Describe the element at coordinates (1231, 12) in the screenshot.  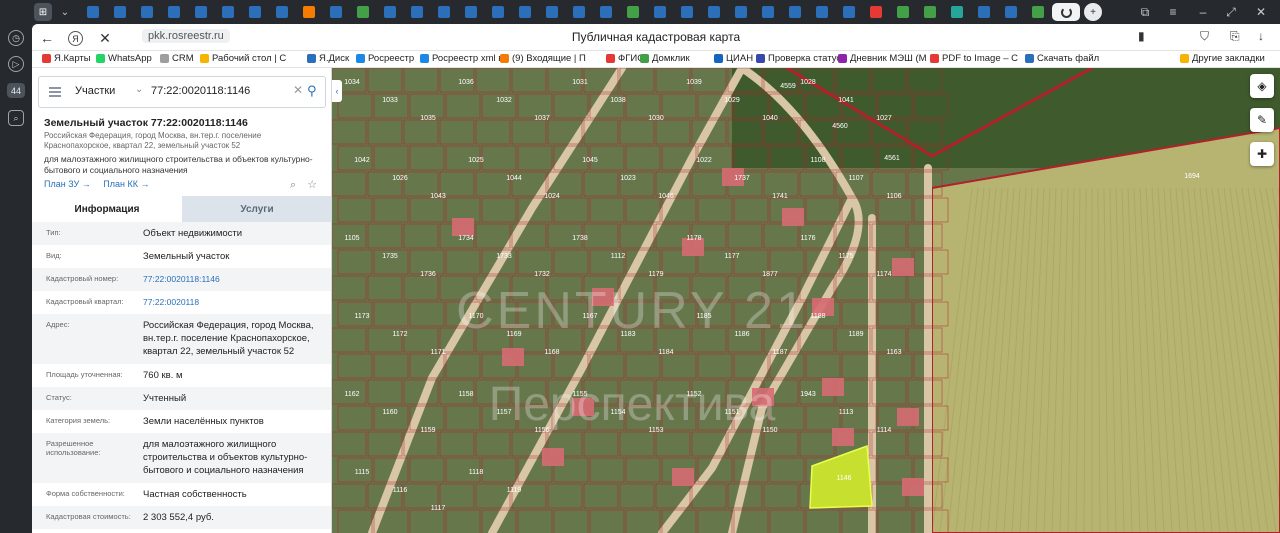
I see `restore-button: ⤢` at that location.